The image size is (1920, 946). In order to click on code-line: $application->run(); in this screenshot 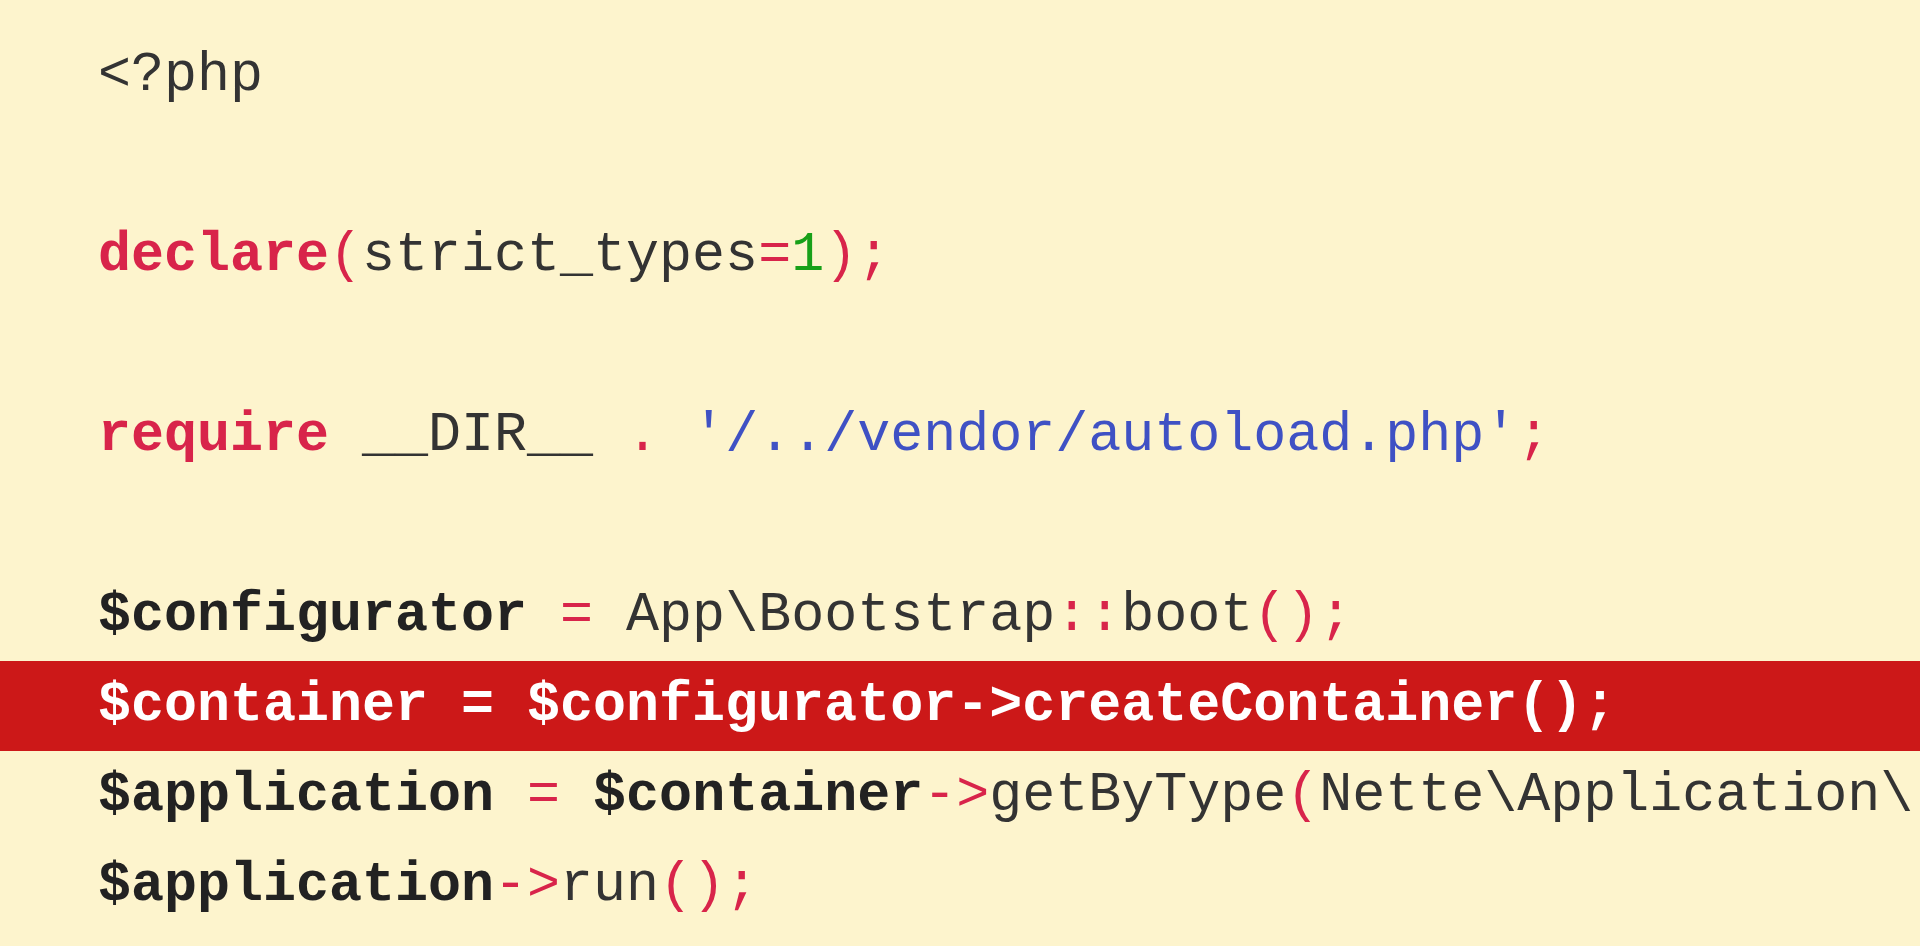, I will do `click(428, 886)`.